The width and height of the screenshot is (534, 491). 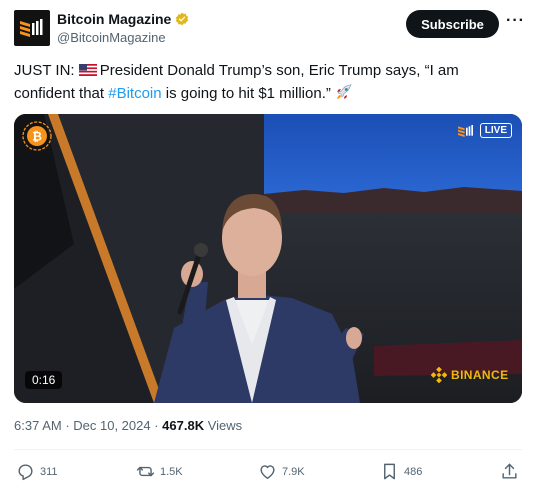 I want to click on subscribe-button: Subscribe, so click(x=452, y=24).